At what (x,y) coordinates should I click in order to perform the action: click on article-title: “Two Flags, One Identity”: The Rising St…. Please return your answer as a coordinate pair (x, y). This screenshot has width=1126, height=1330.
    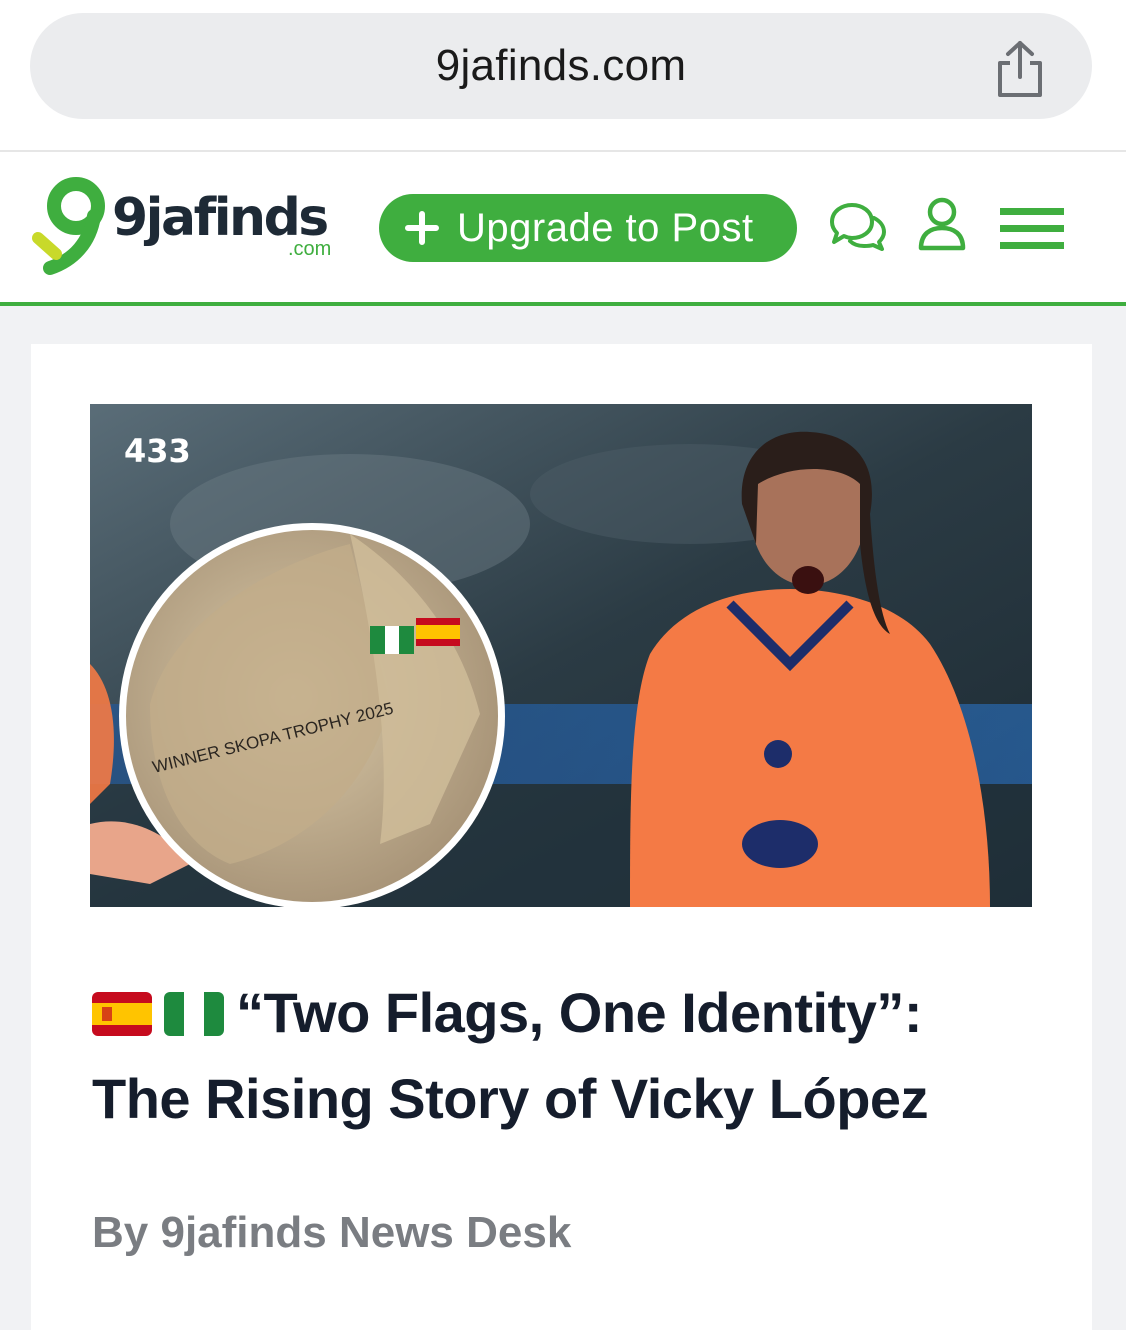
    Looking at the image, I should click on (572, 1056).